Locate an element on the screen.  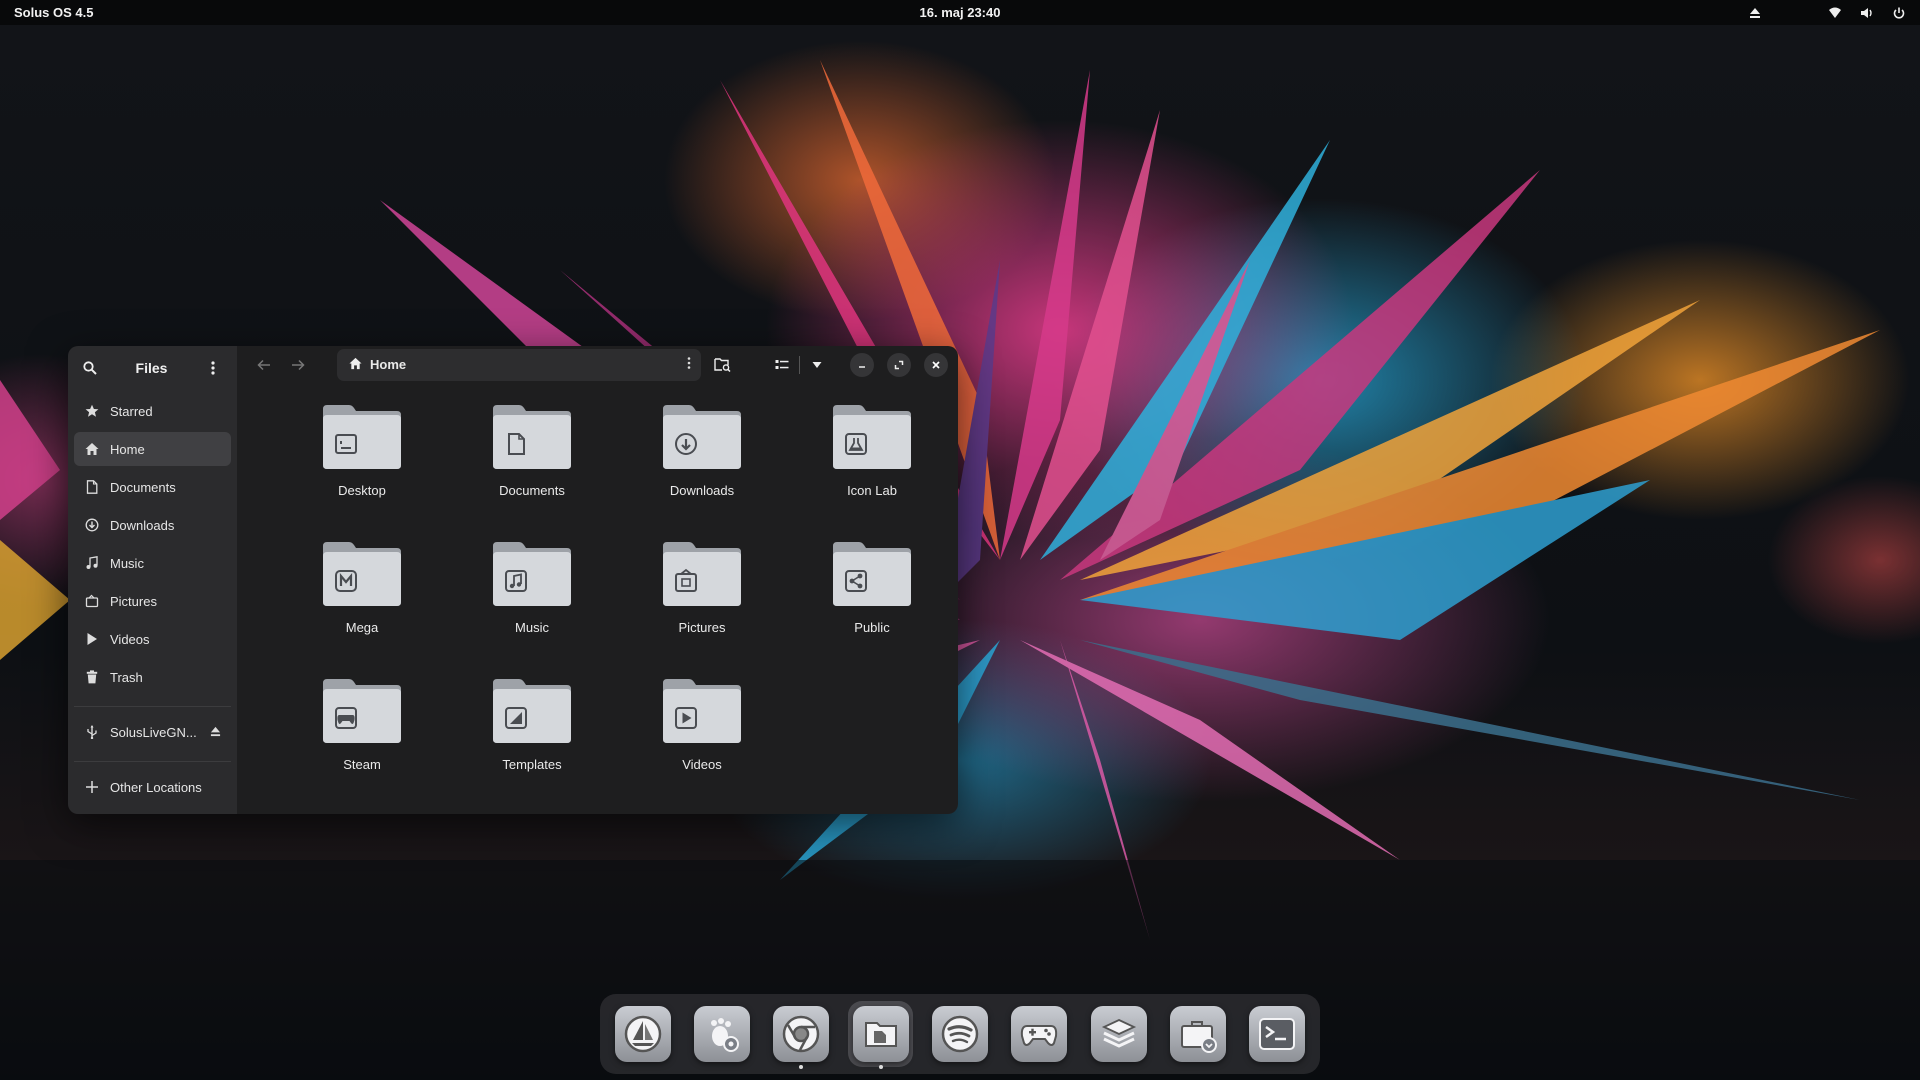
minimize-button is located at coordinates (862, 364).